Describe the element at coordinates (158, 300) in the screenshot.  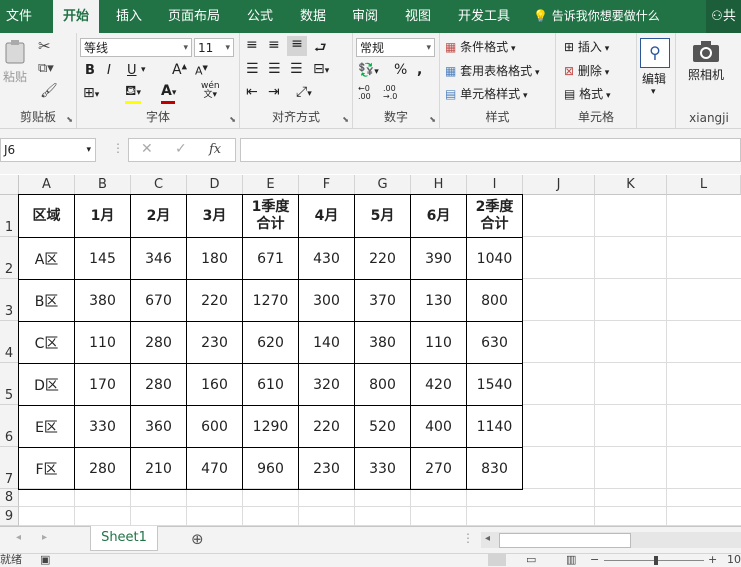
I see `table-cell: 670` at that location.